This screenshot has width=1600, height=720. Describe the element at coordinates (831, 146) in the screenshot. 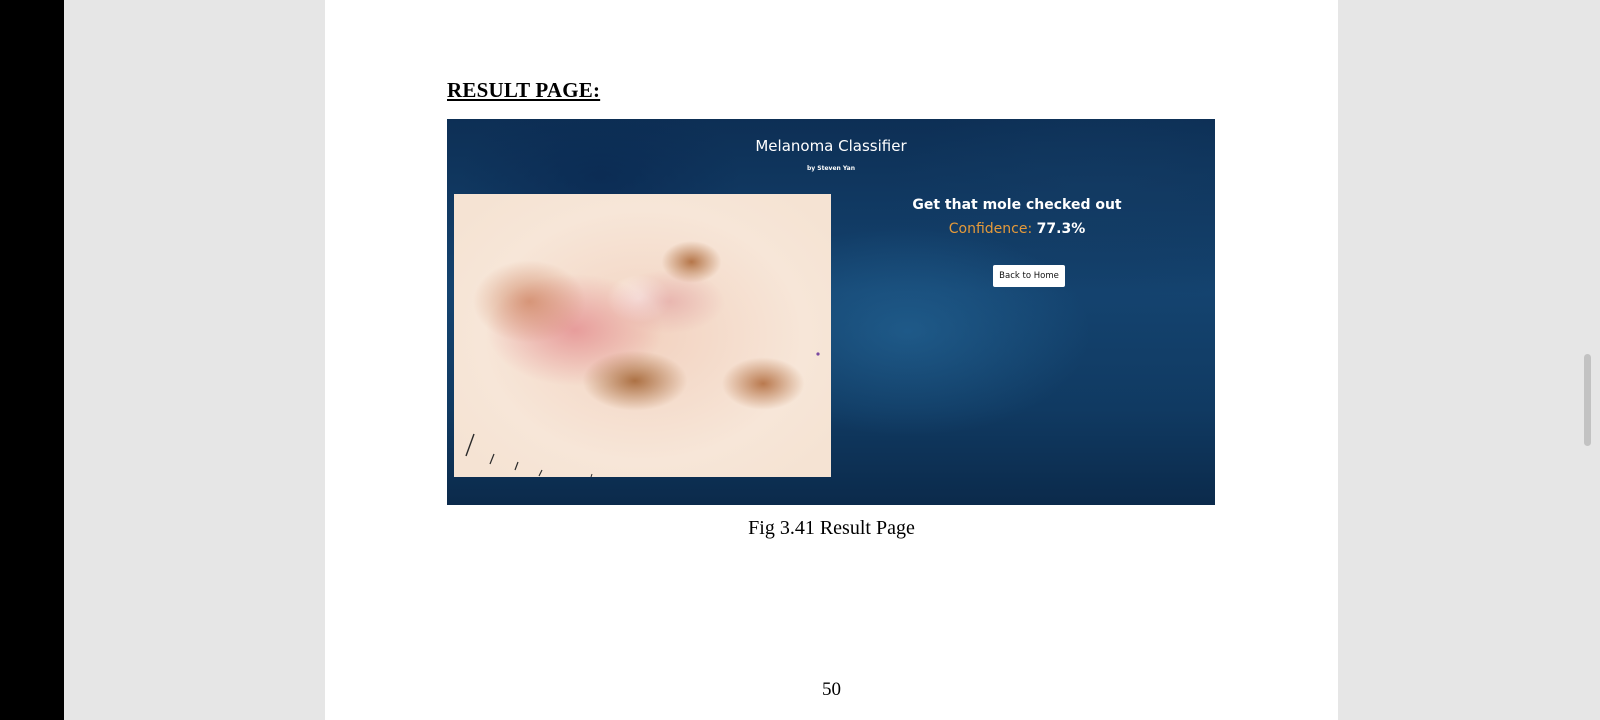

I see `app-title: Melanoma Classifier` at that location.